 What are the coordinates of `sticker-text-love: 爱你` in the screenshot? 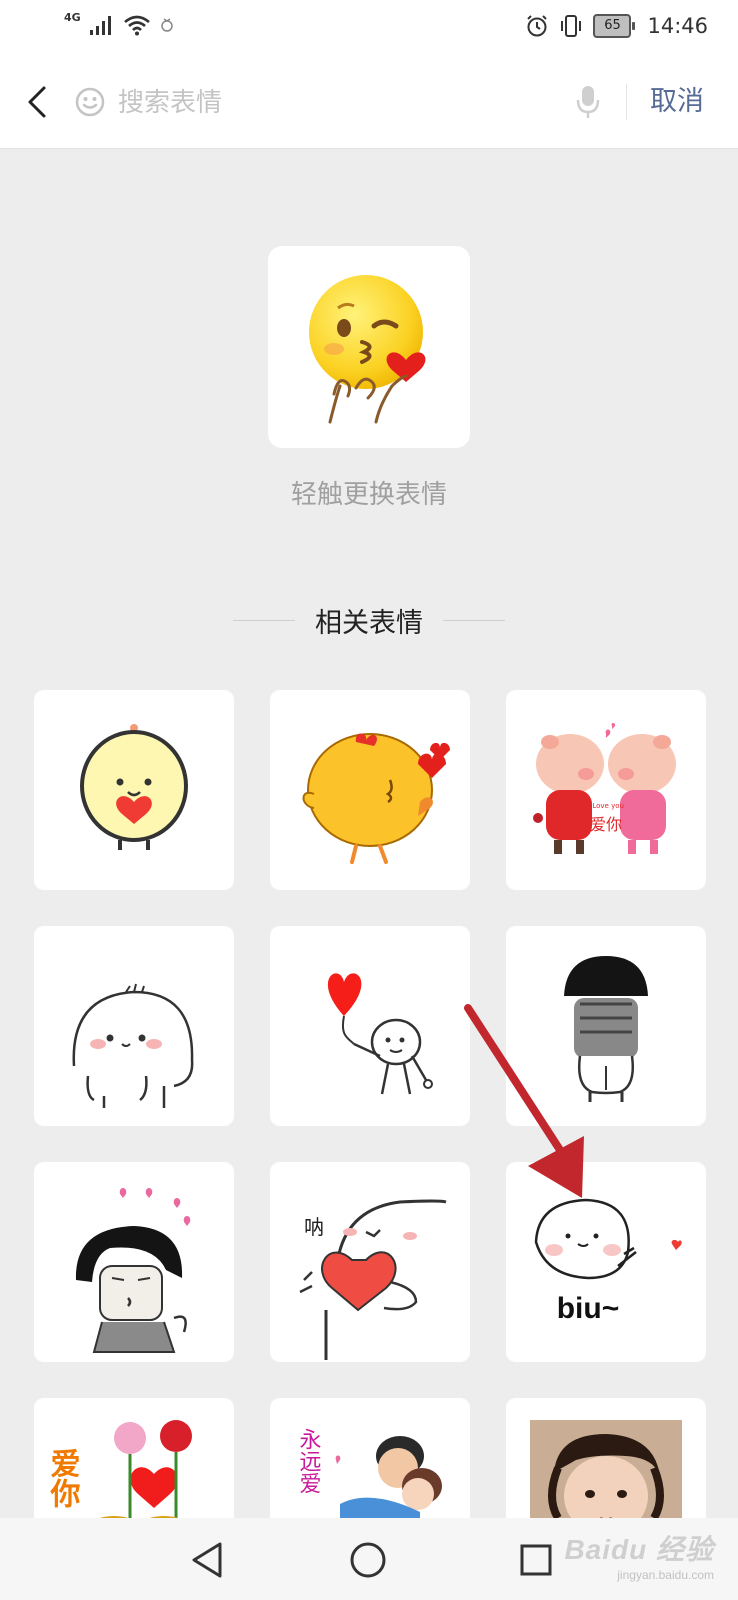 It's located at (606, 824).